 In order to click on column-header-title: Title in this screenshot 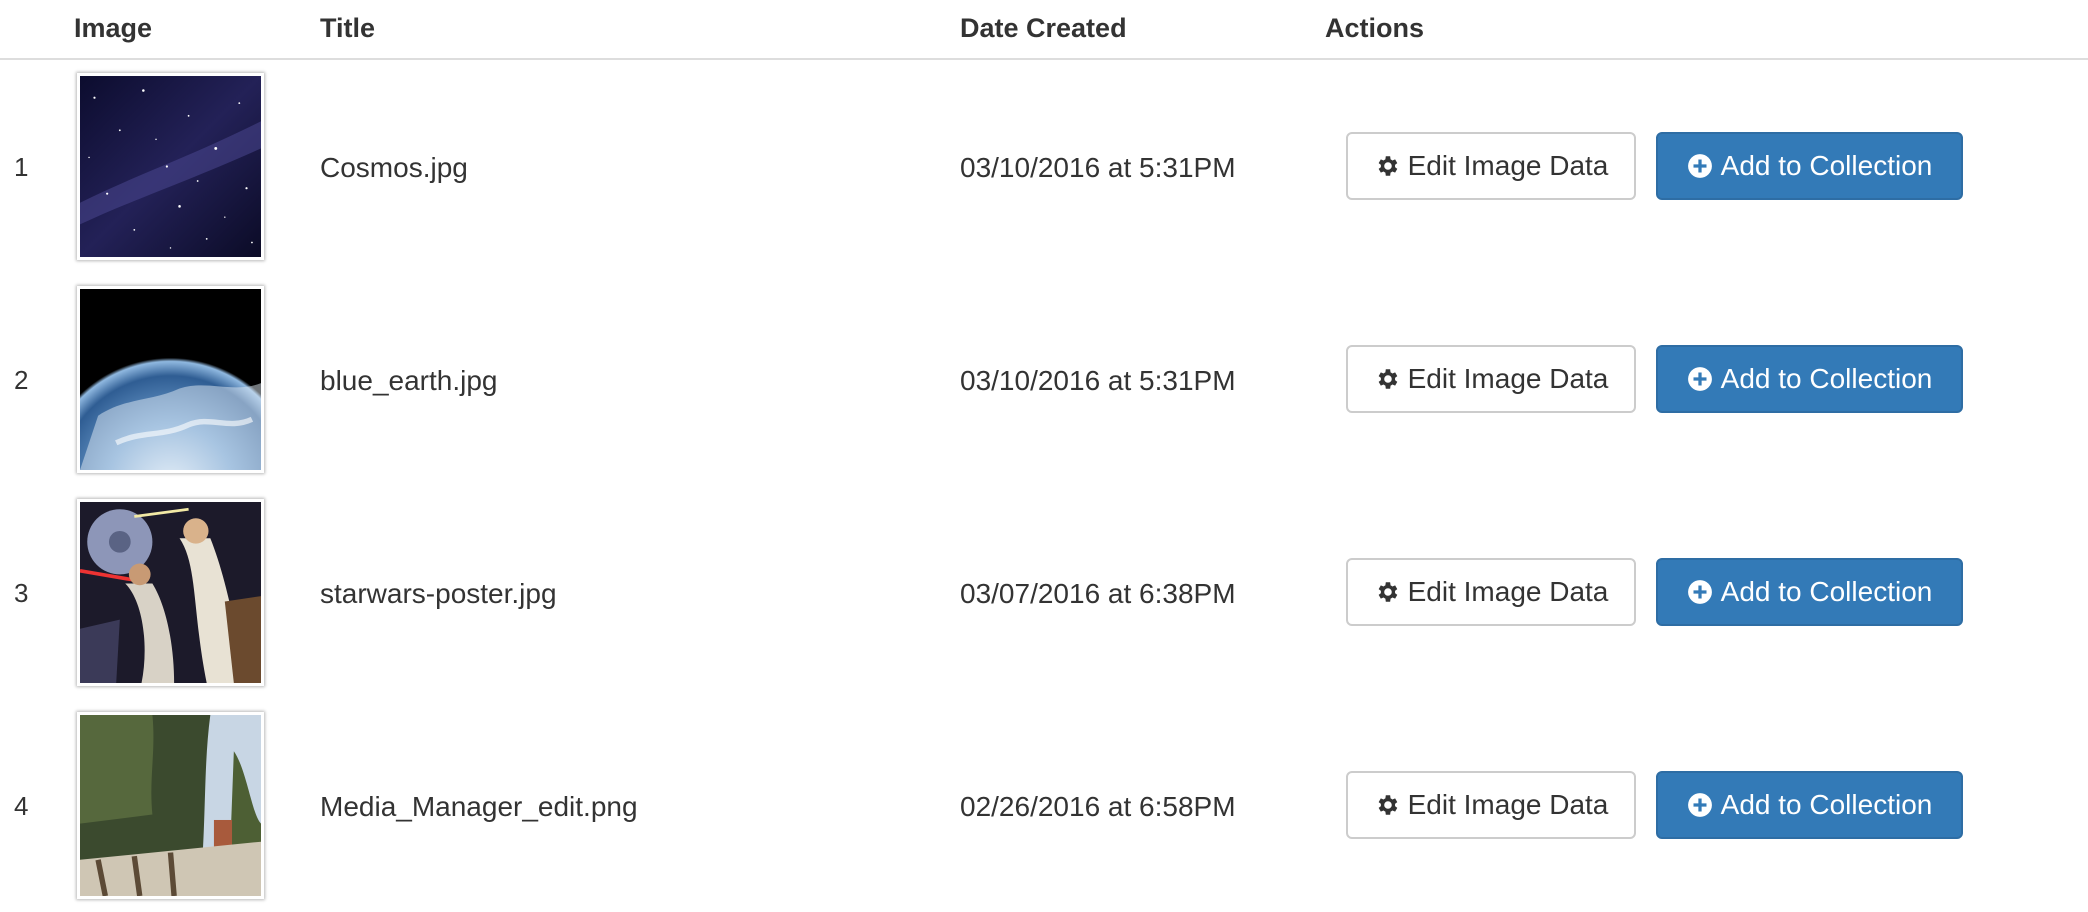, I will do `click(348, 28)`.